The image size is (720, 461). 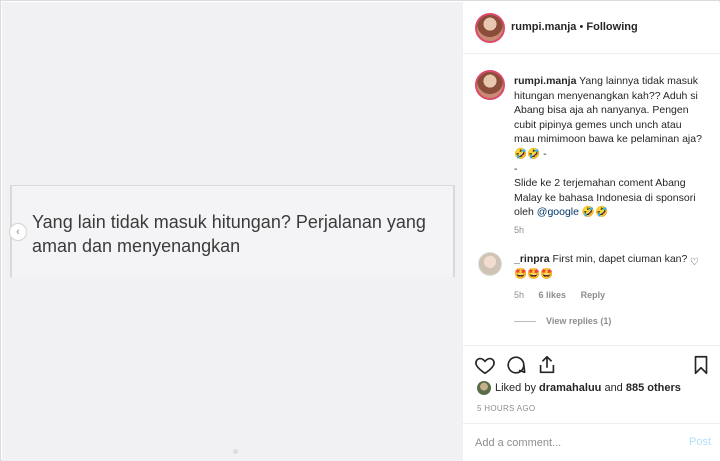 I want to click on comment-input, so click(x=570, y=443).